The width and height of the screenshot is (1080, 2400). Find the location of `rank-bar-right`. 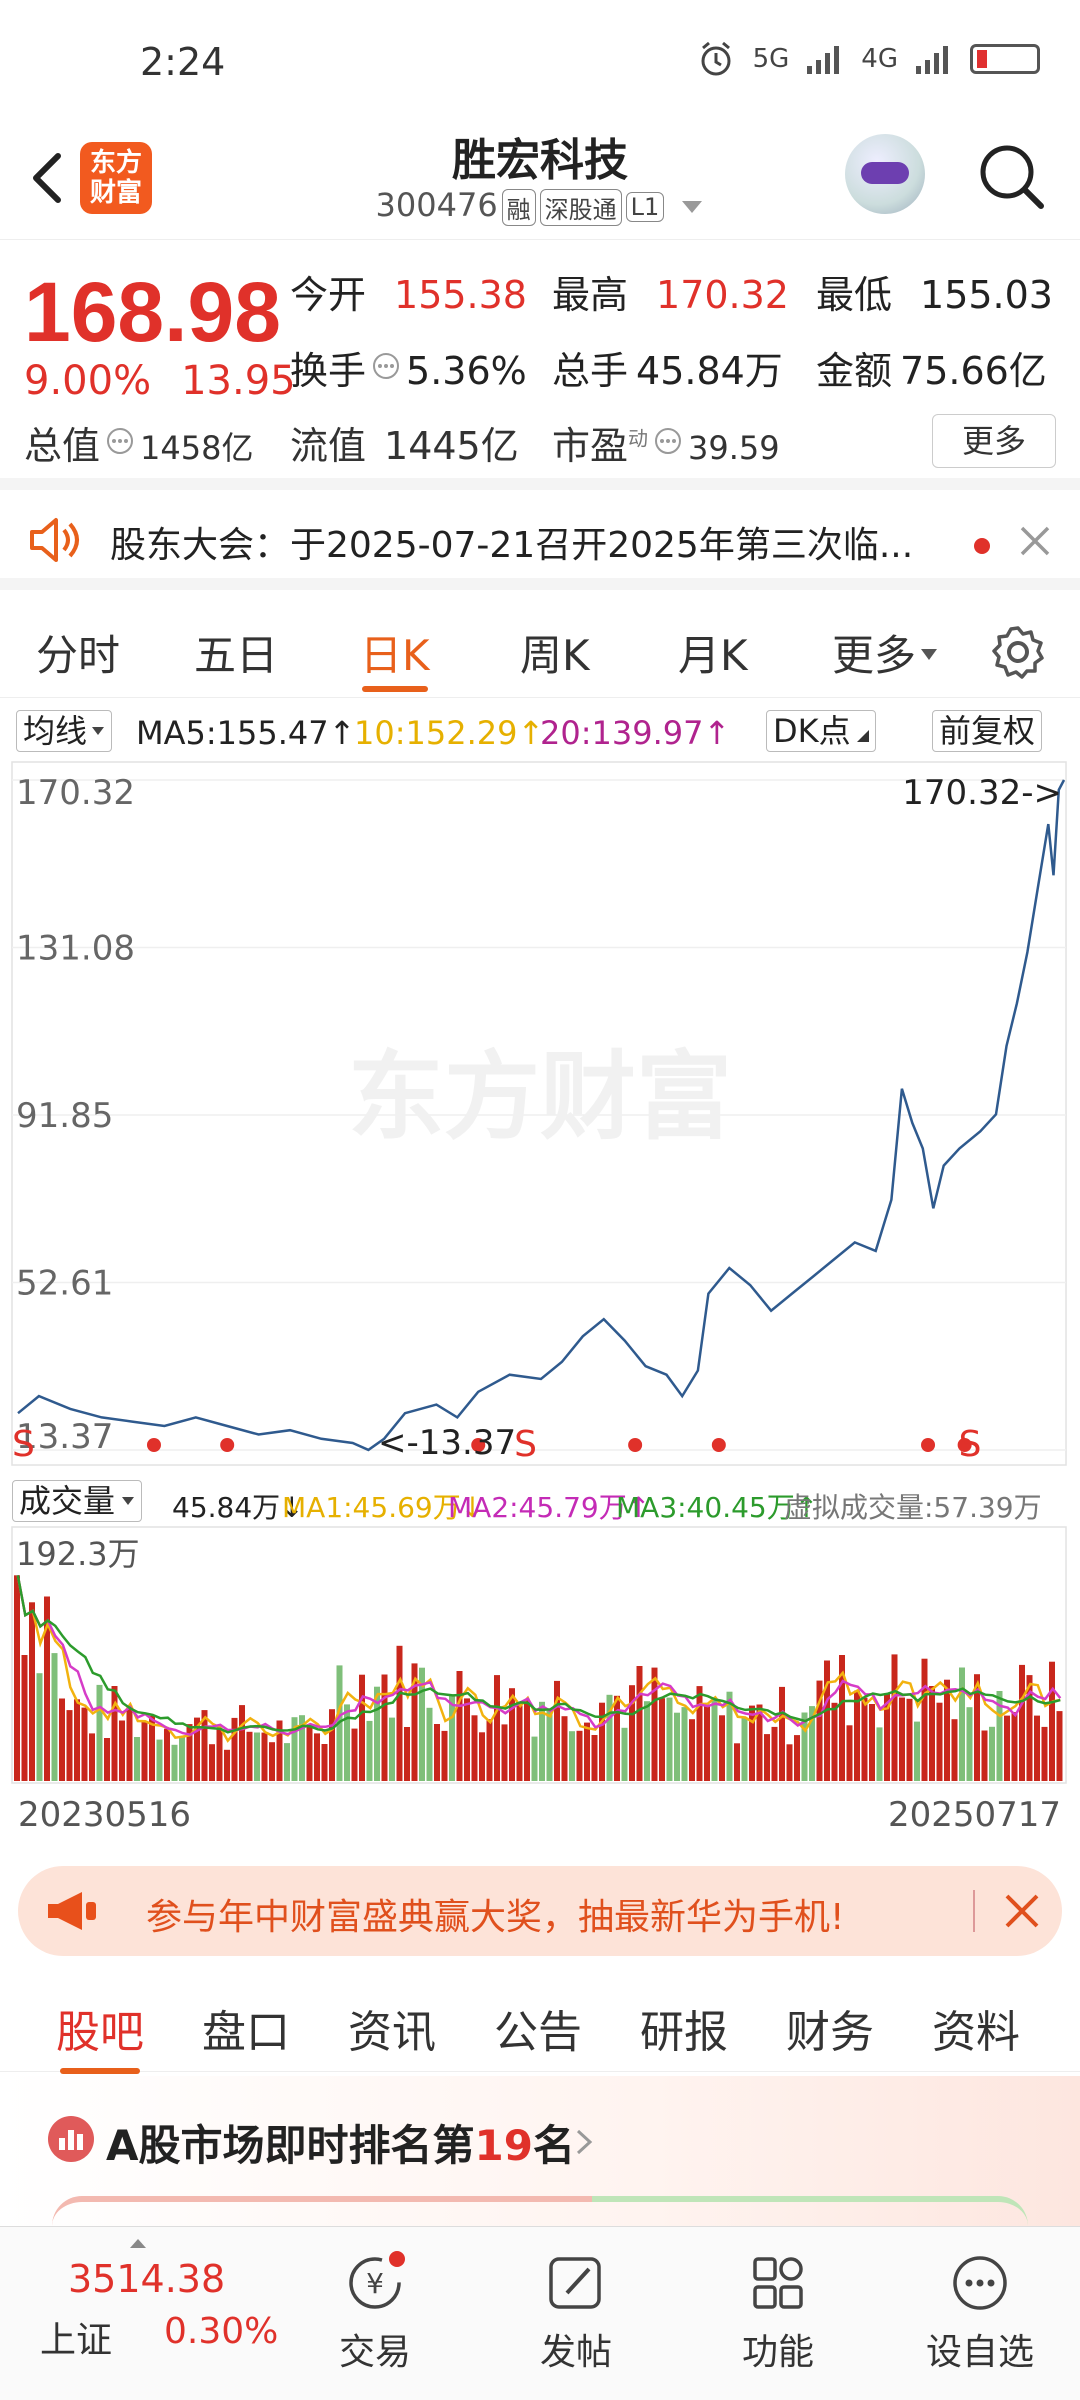

rank-bar-right is located at coordinates (810, 2211).